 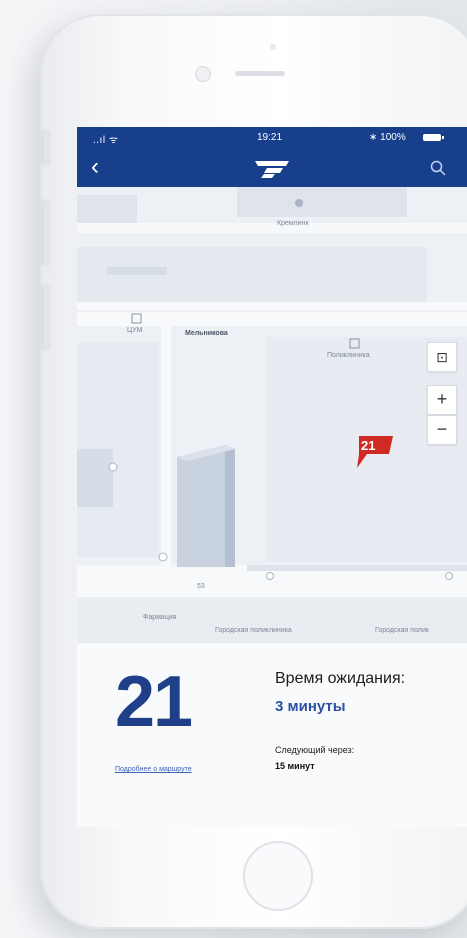 I want to click on next-bus-label: Следующий через:, so click(x=315, y=750).